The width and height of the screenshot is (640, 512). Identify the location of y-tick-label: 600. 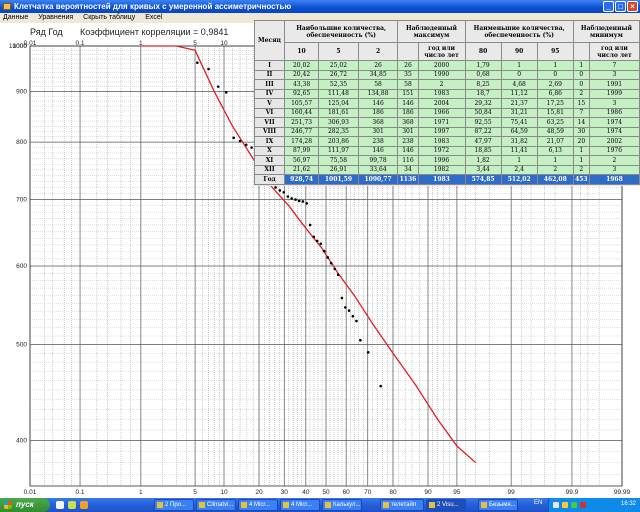
(21, 266).